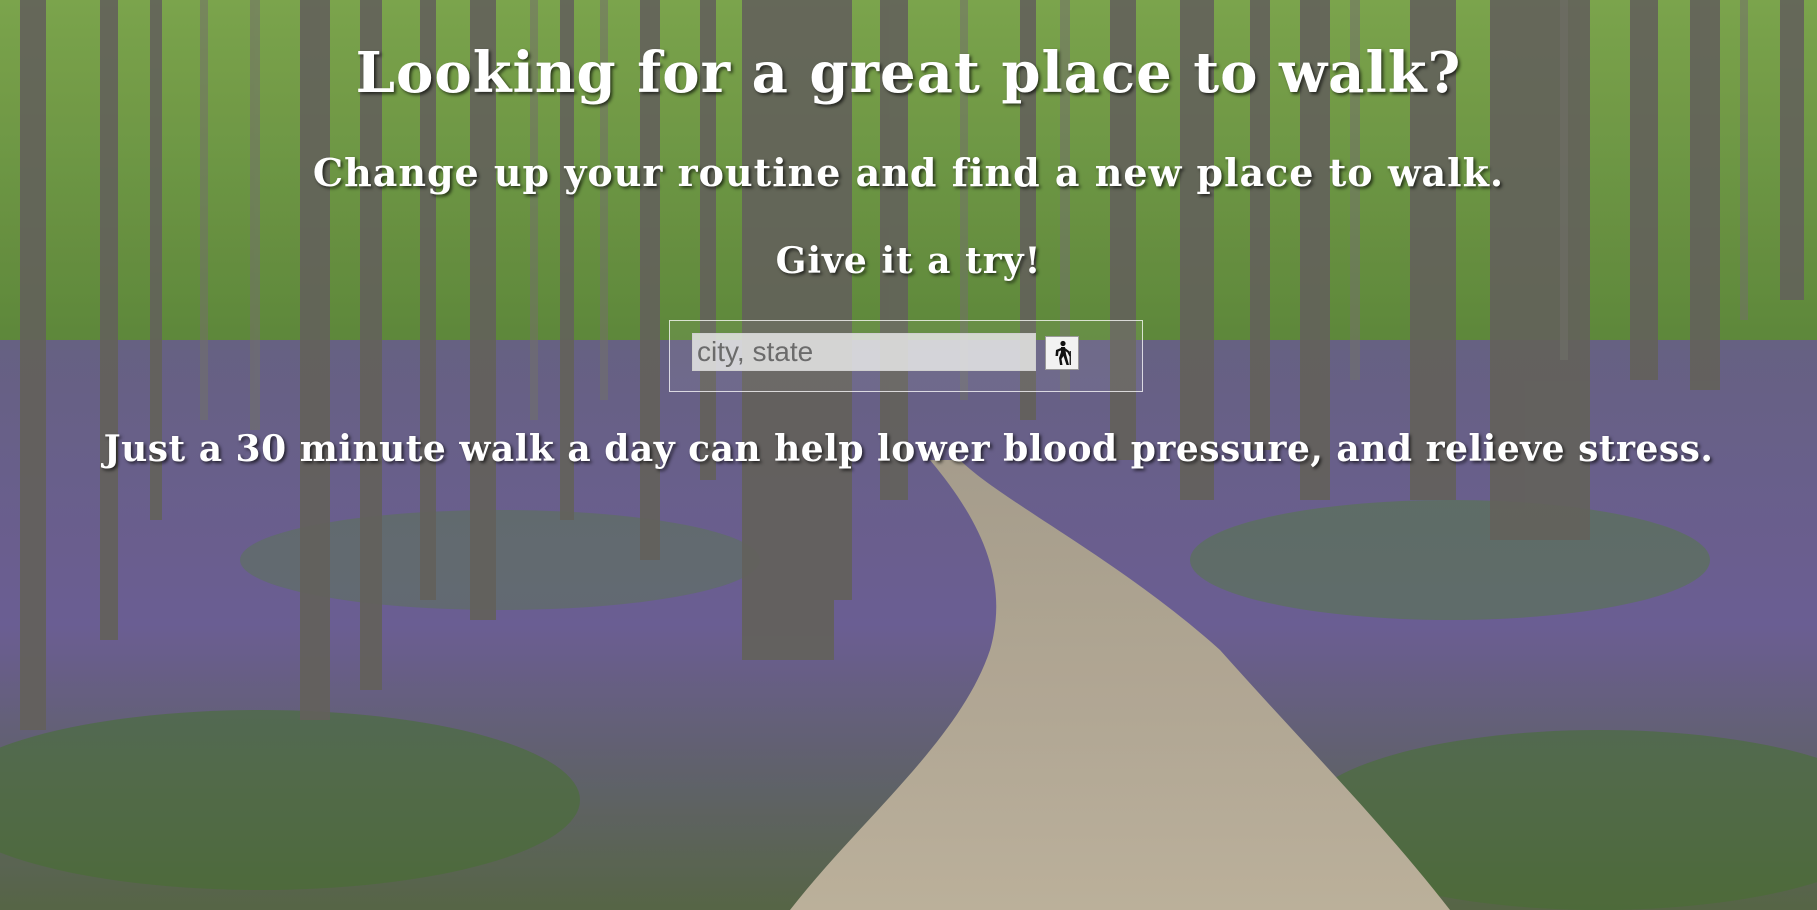 This screenshot has height=910, width=1817. What do you see at coordinates (908, 73) in the screenshot?
I see `page-title: Looking for a great place to walk?` at bounding box center [908, 73].